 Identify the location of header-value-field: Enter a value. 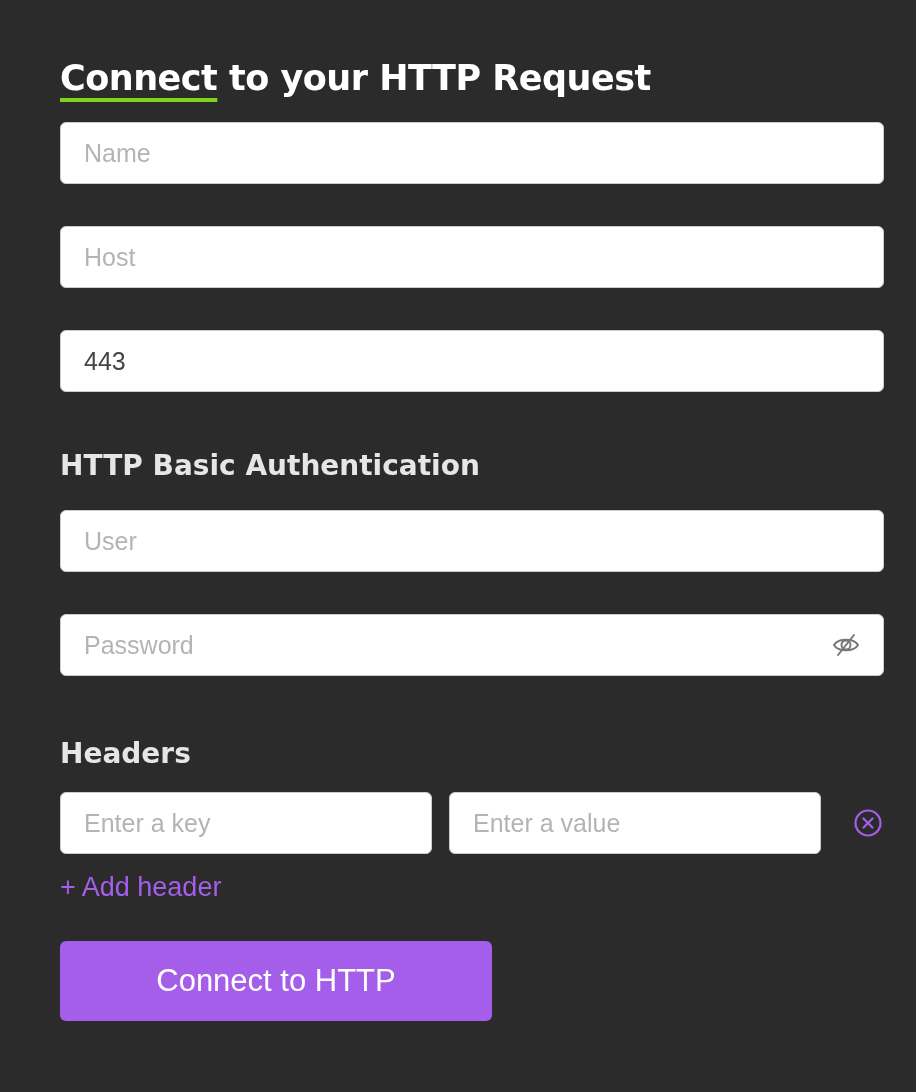
(635, 823).